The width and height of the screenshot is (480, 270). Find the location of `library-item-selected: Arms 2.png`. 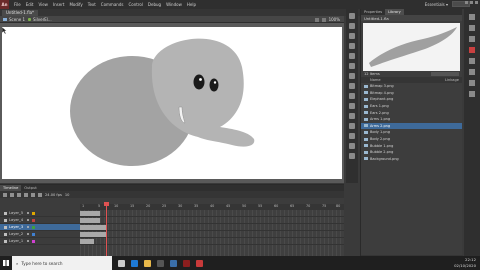

library-item-selected: Arms 2.png is located at coordinates (411, 126).